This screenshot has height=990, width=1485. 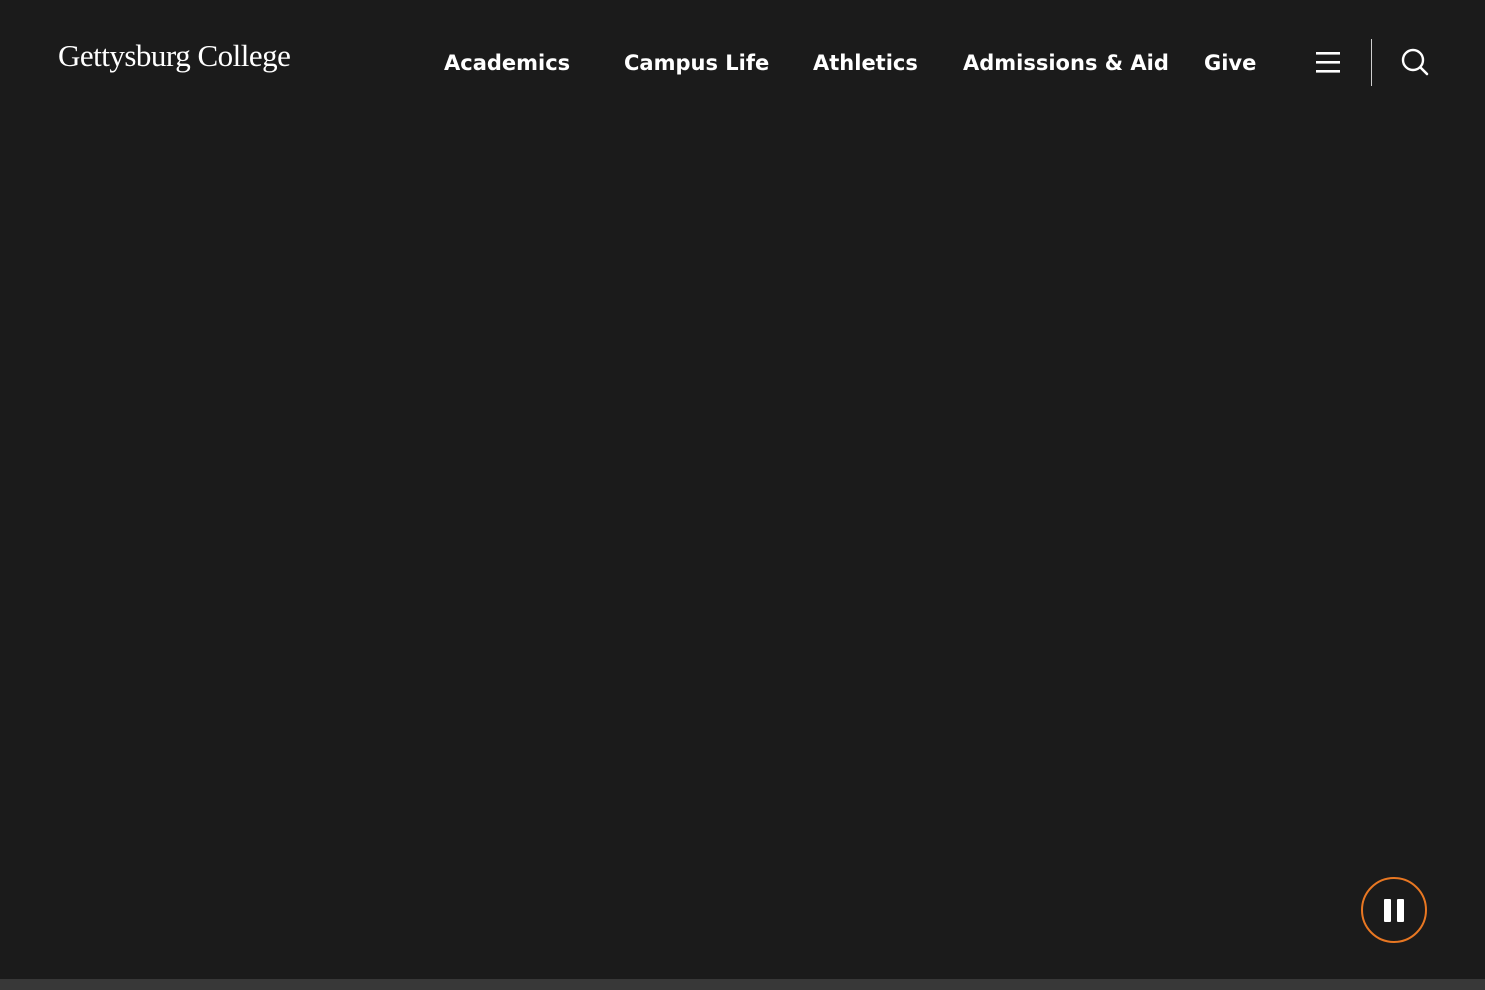 What do you see at coordinates (1066, 63) in the screenshot?
I see `nav-item-admissions-aid: Admissions & Aid` at bounding box center [1066, 63].